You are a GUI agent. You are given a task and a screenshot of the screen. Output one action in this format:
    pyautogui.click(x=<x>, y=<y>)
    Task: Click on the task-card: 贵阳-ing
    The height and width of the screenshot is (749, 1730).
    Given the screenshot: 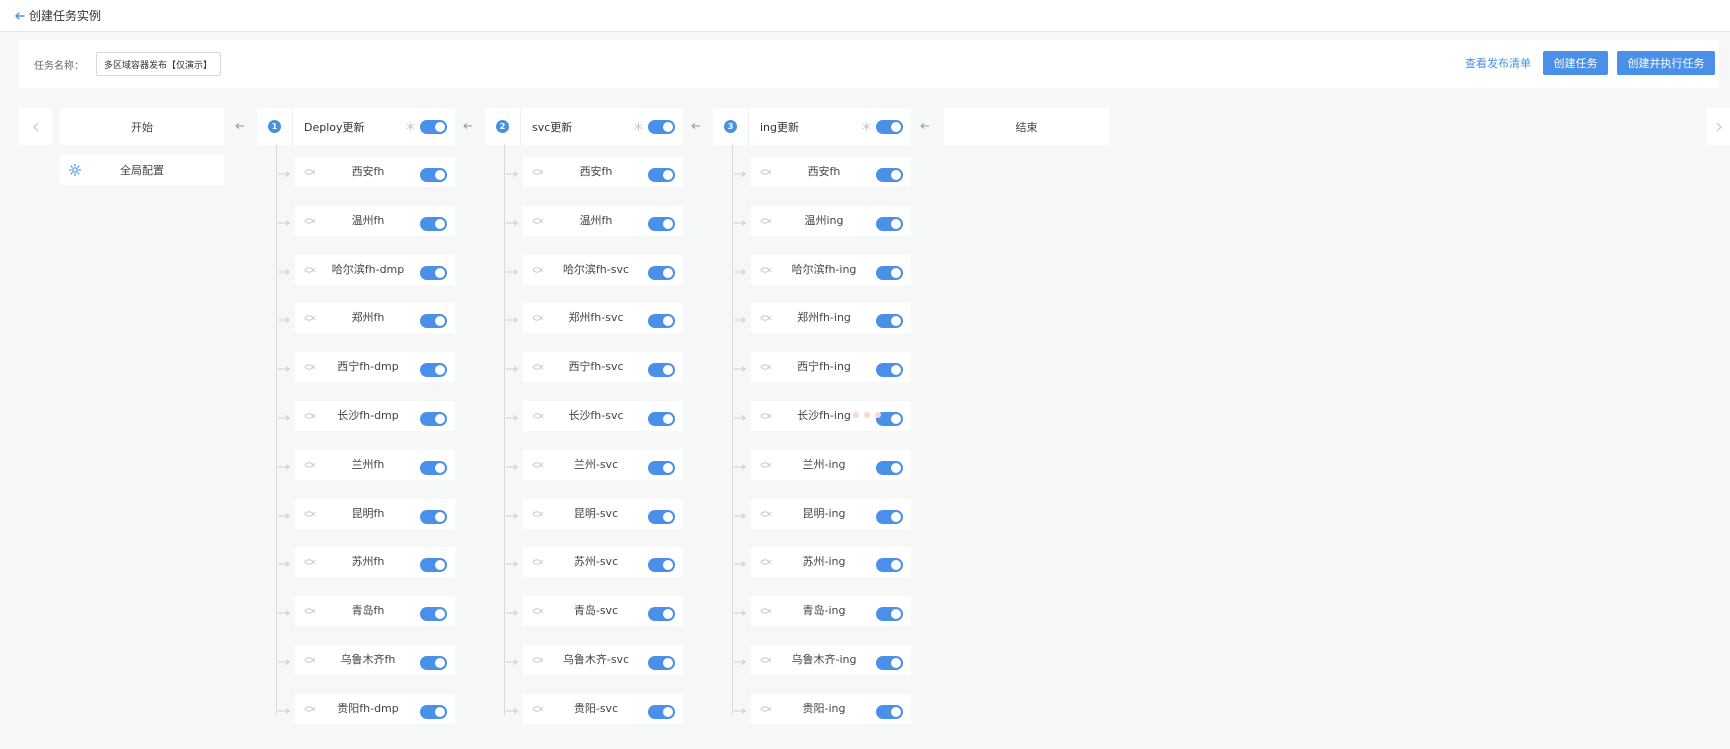 What is the action you would take?
    pyautogui.click(x=831, y=709)
    